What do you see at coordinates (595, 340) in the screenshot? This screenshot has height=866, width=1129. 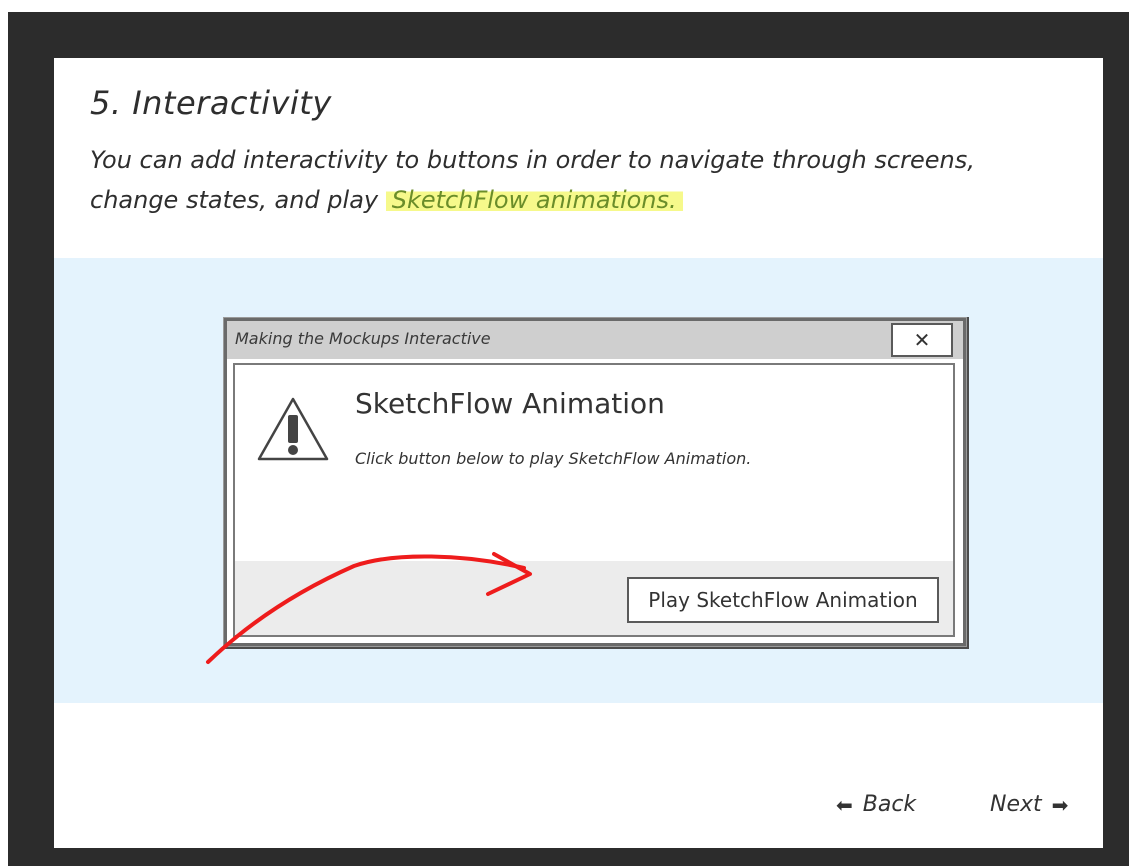 I see `dialog-titlebar: Making the Mockups Interactive ✕` at bounding box center [595, 340].